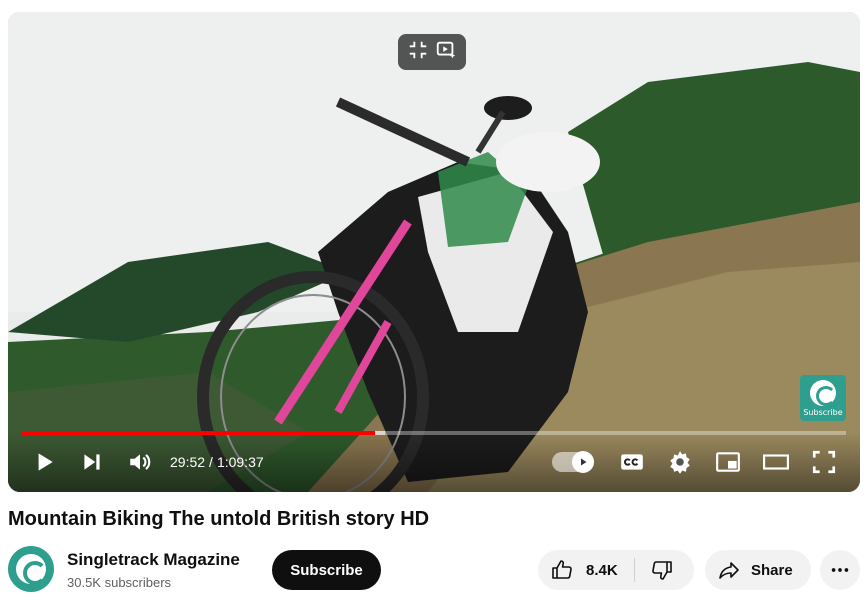 The image size is (867, 600). I want to click on more-actions-button, so click(840, 570).